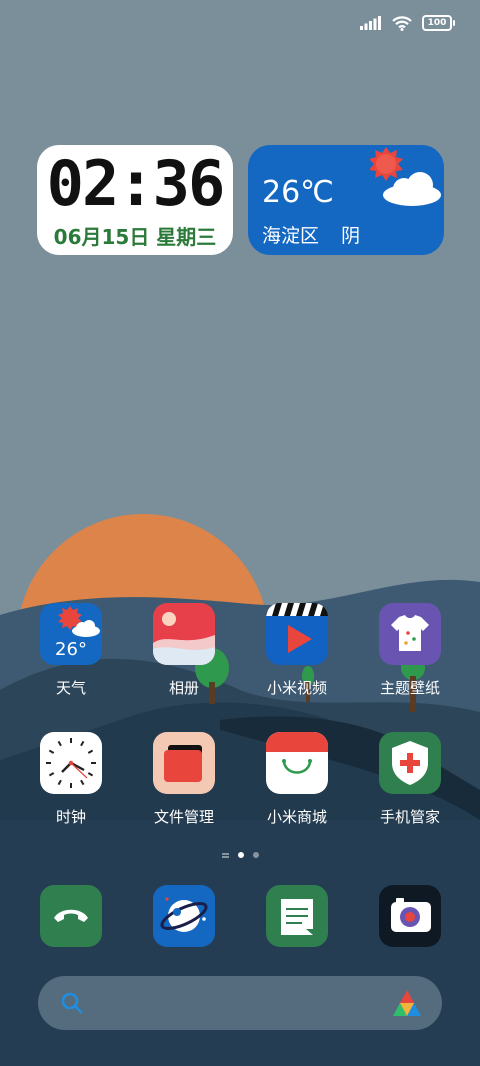  I want to click on dock-camera, so click(410, 916).